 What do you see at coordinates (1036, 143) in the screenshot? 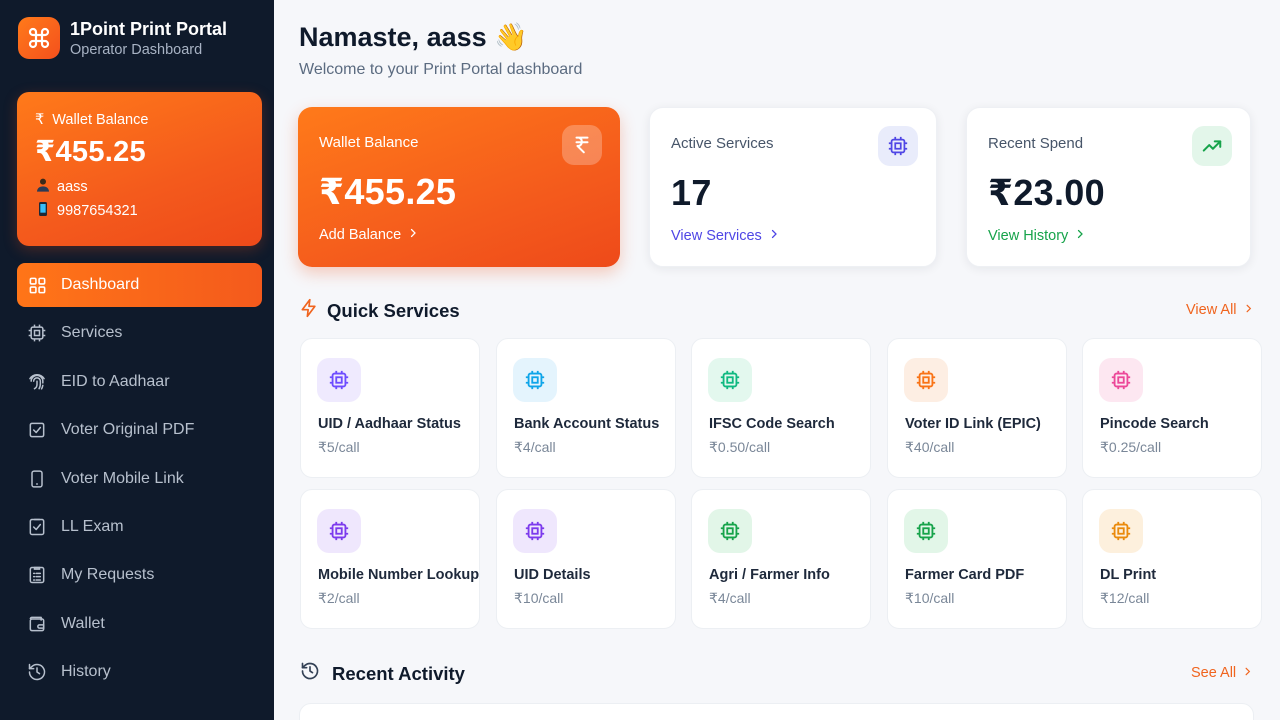
I see `recent-spend-label: Recent Spend` at bounding box center [1036, 143].